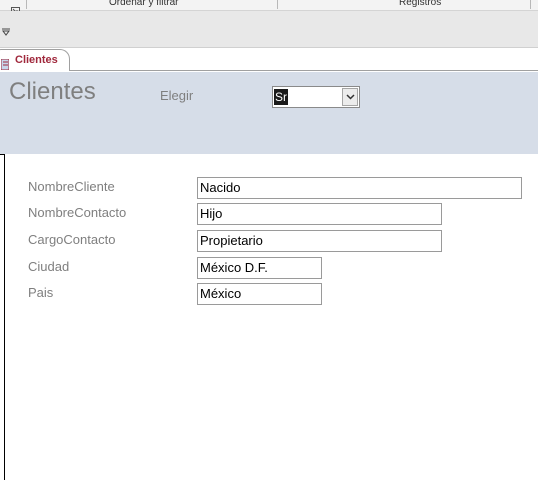 This screenshot has height=480, width=538. I want to click on elegir-label: Elegir, so click(177, 95).